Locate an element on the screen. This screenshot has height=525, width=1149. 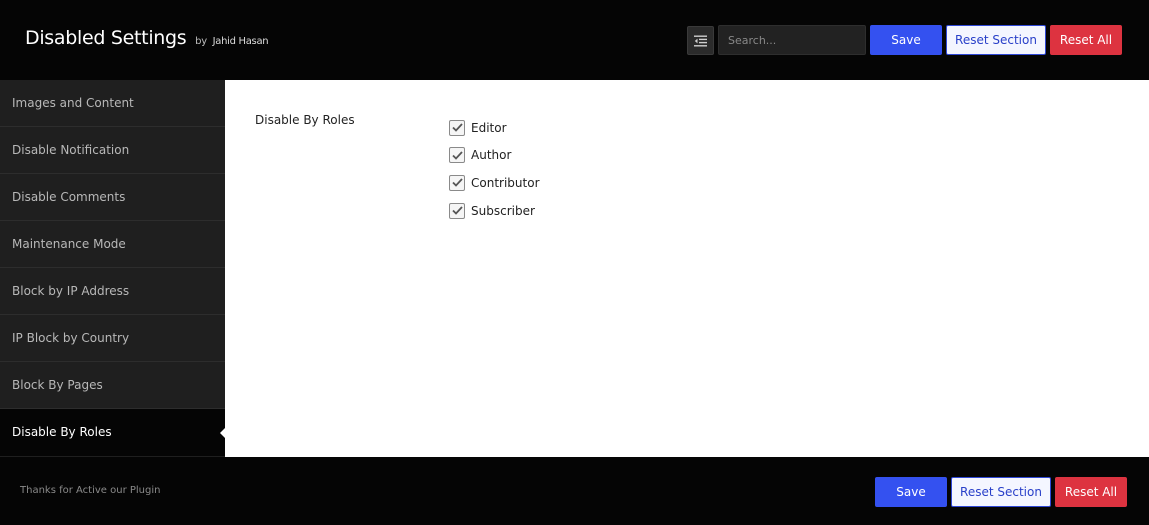
role-option-subscriber: Subscriber is located at coordinates (494, 211).